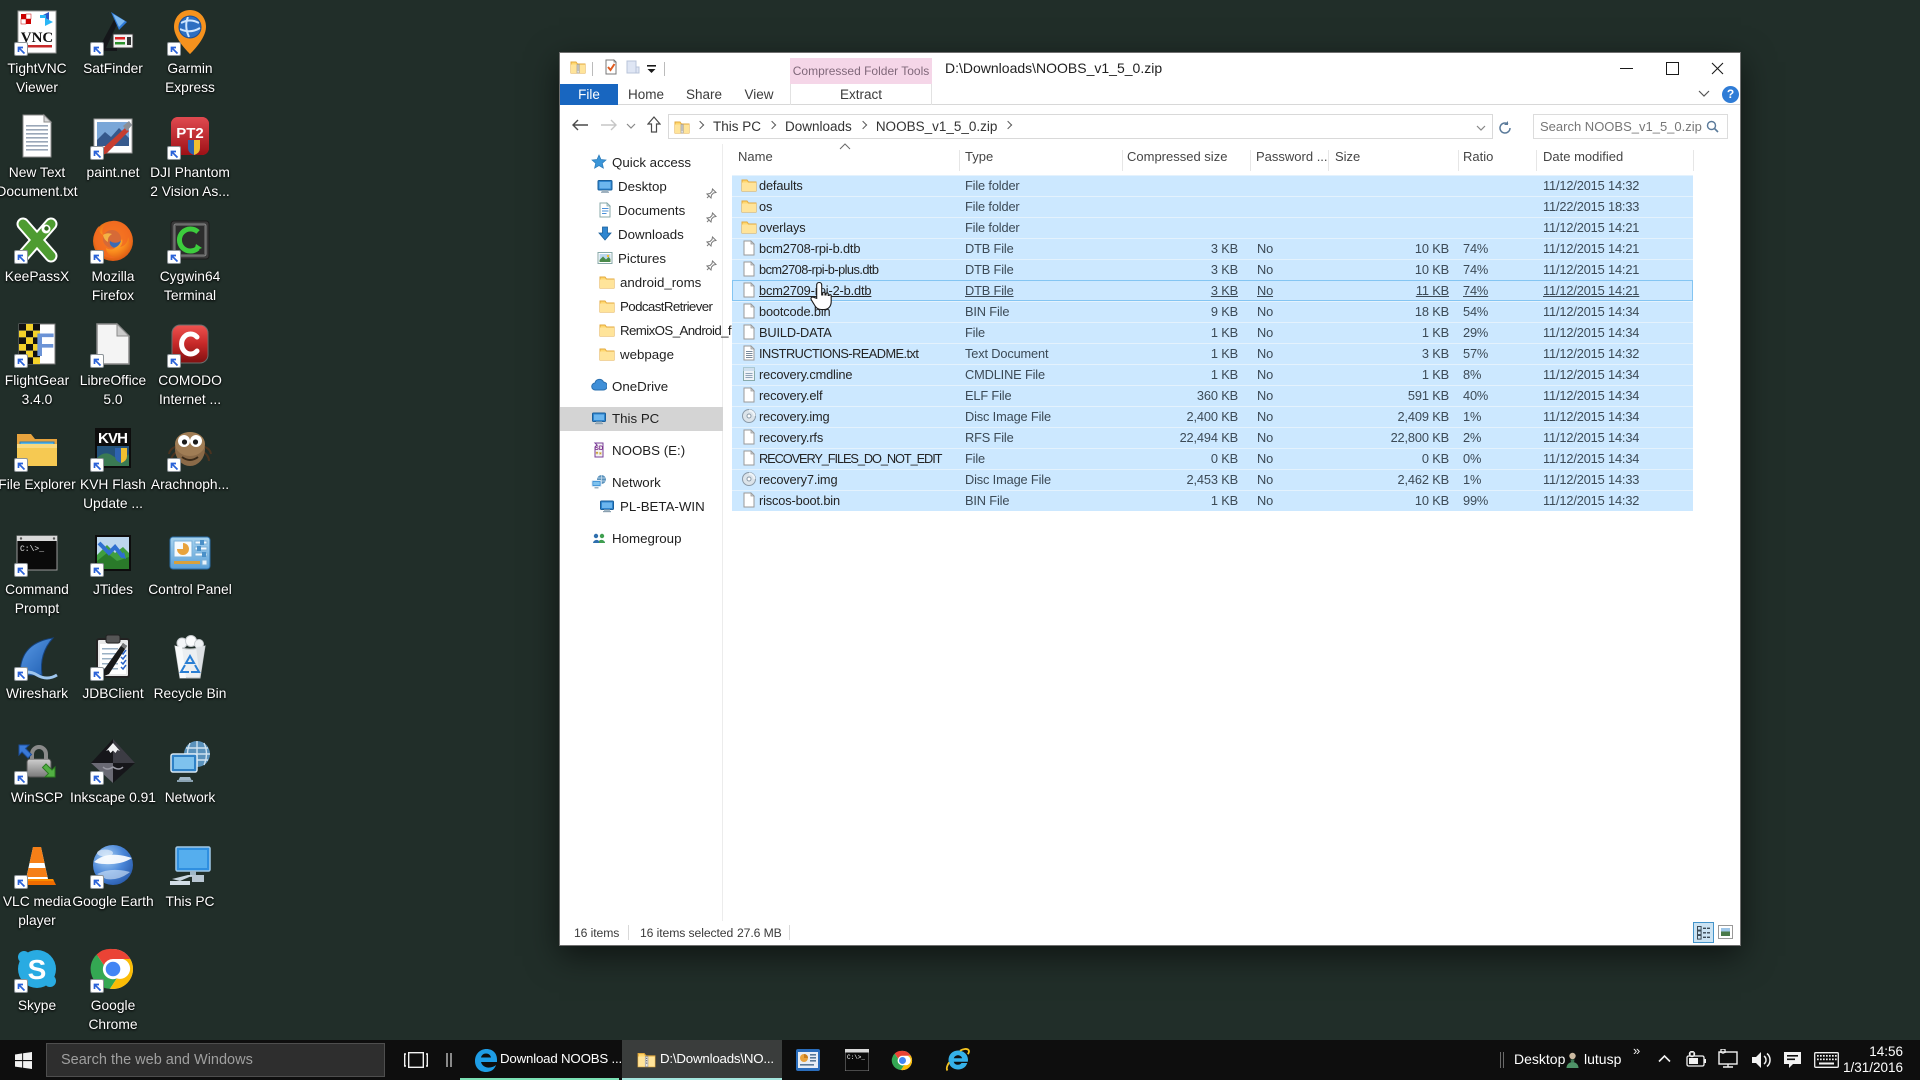  Describe the element at coordinates (599, 449) in the screenshot. I see `svg-text: SD` at that location.